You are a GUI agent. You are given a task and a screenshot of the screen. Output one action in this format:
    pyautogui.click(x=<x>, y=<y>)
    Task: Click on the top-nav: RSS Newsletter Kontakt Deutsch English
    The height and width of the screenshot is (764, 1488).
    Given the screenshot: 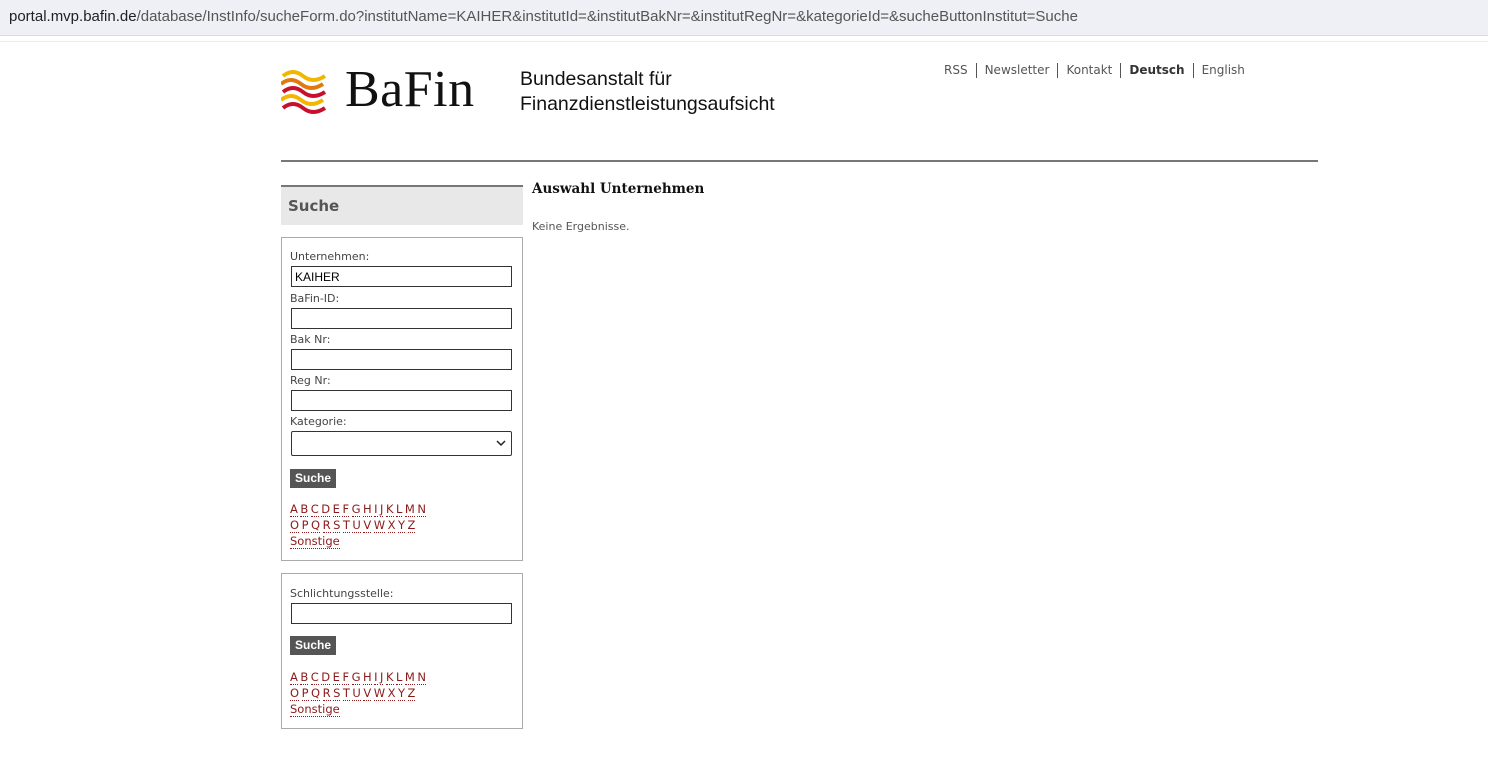 What is the action you would take?
    pyautogui.click(x=1094, y=70)
    